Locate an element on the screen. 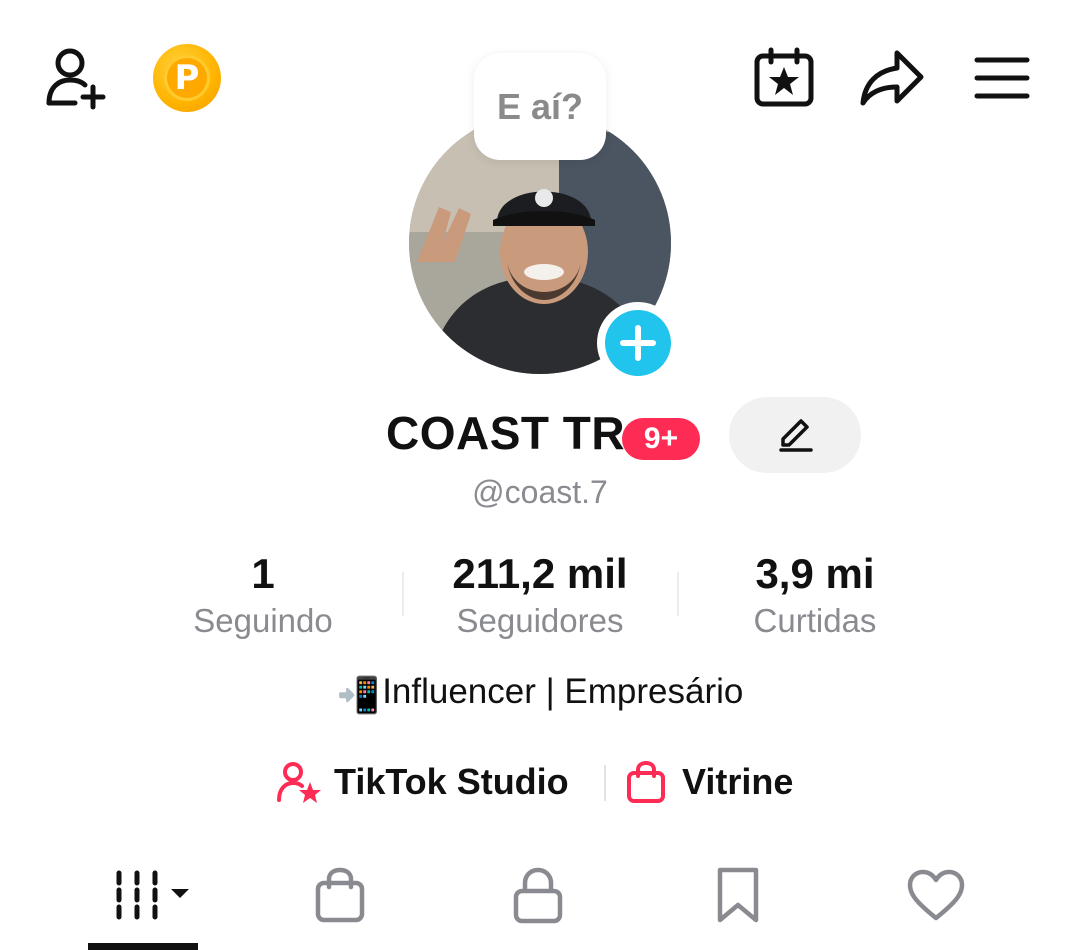  status-bubble: E aí? is located at coordinates (540, 106).